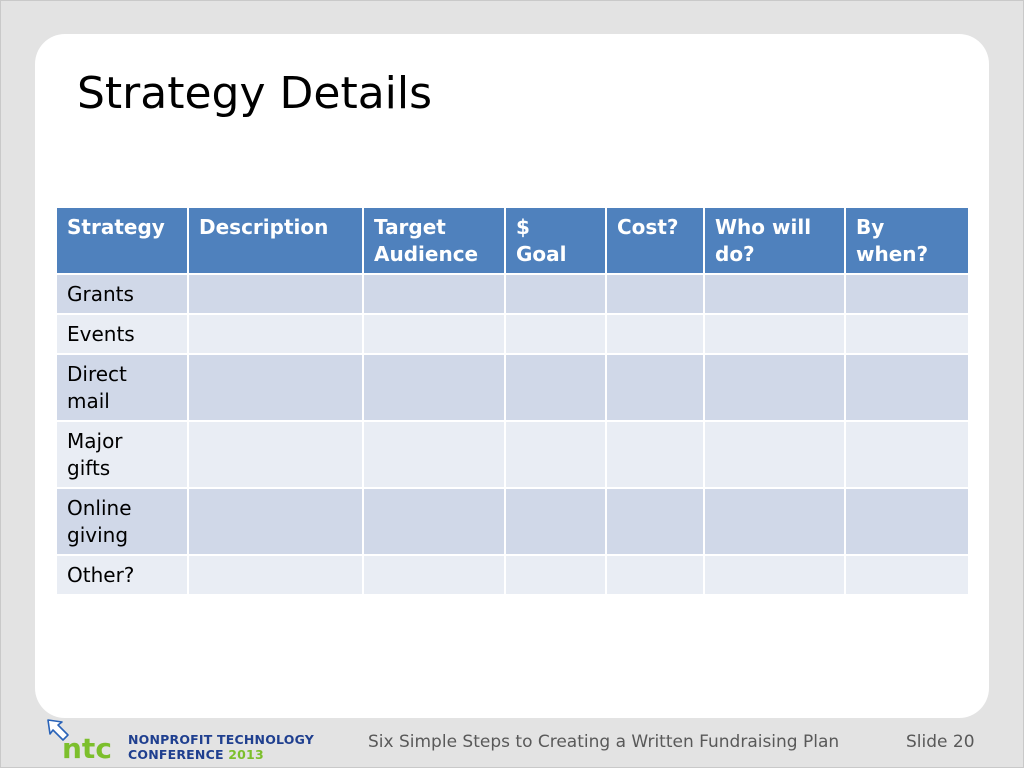 The image size is (1024, 768). Describe the element at coordinates (101, 334) in the screenshot. I see `cell-text: Events` at that location.